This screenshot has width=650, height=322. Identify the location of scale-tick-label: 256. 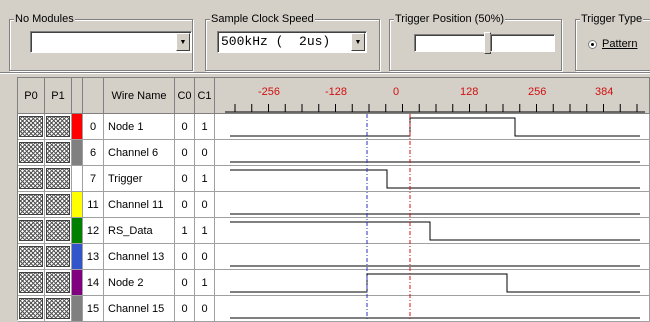
(537, 92).